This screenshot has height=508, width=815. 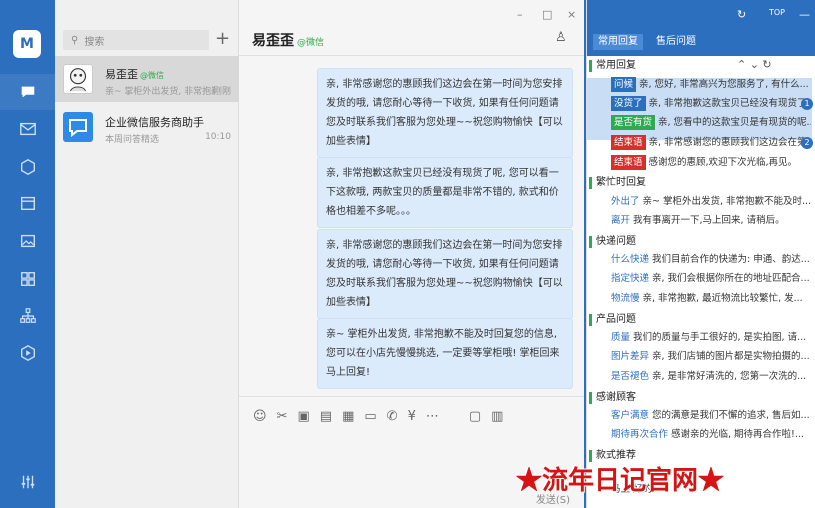 What do you see at coordinates (94, 42) in the screenshot?
I see `search-placeholder: 搜索` at bounding box center [94, 42].